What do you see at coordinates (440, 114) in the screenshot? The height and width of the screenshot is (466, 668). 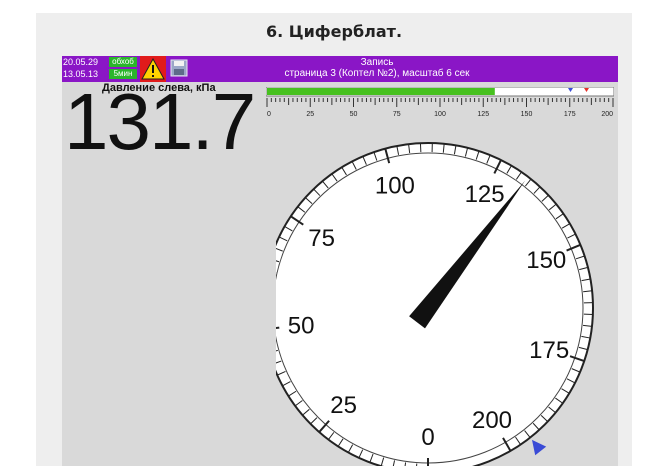 I see `bar-tick-label: 100` at bounding box center [440, 114].